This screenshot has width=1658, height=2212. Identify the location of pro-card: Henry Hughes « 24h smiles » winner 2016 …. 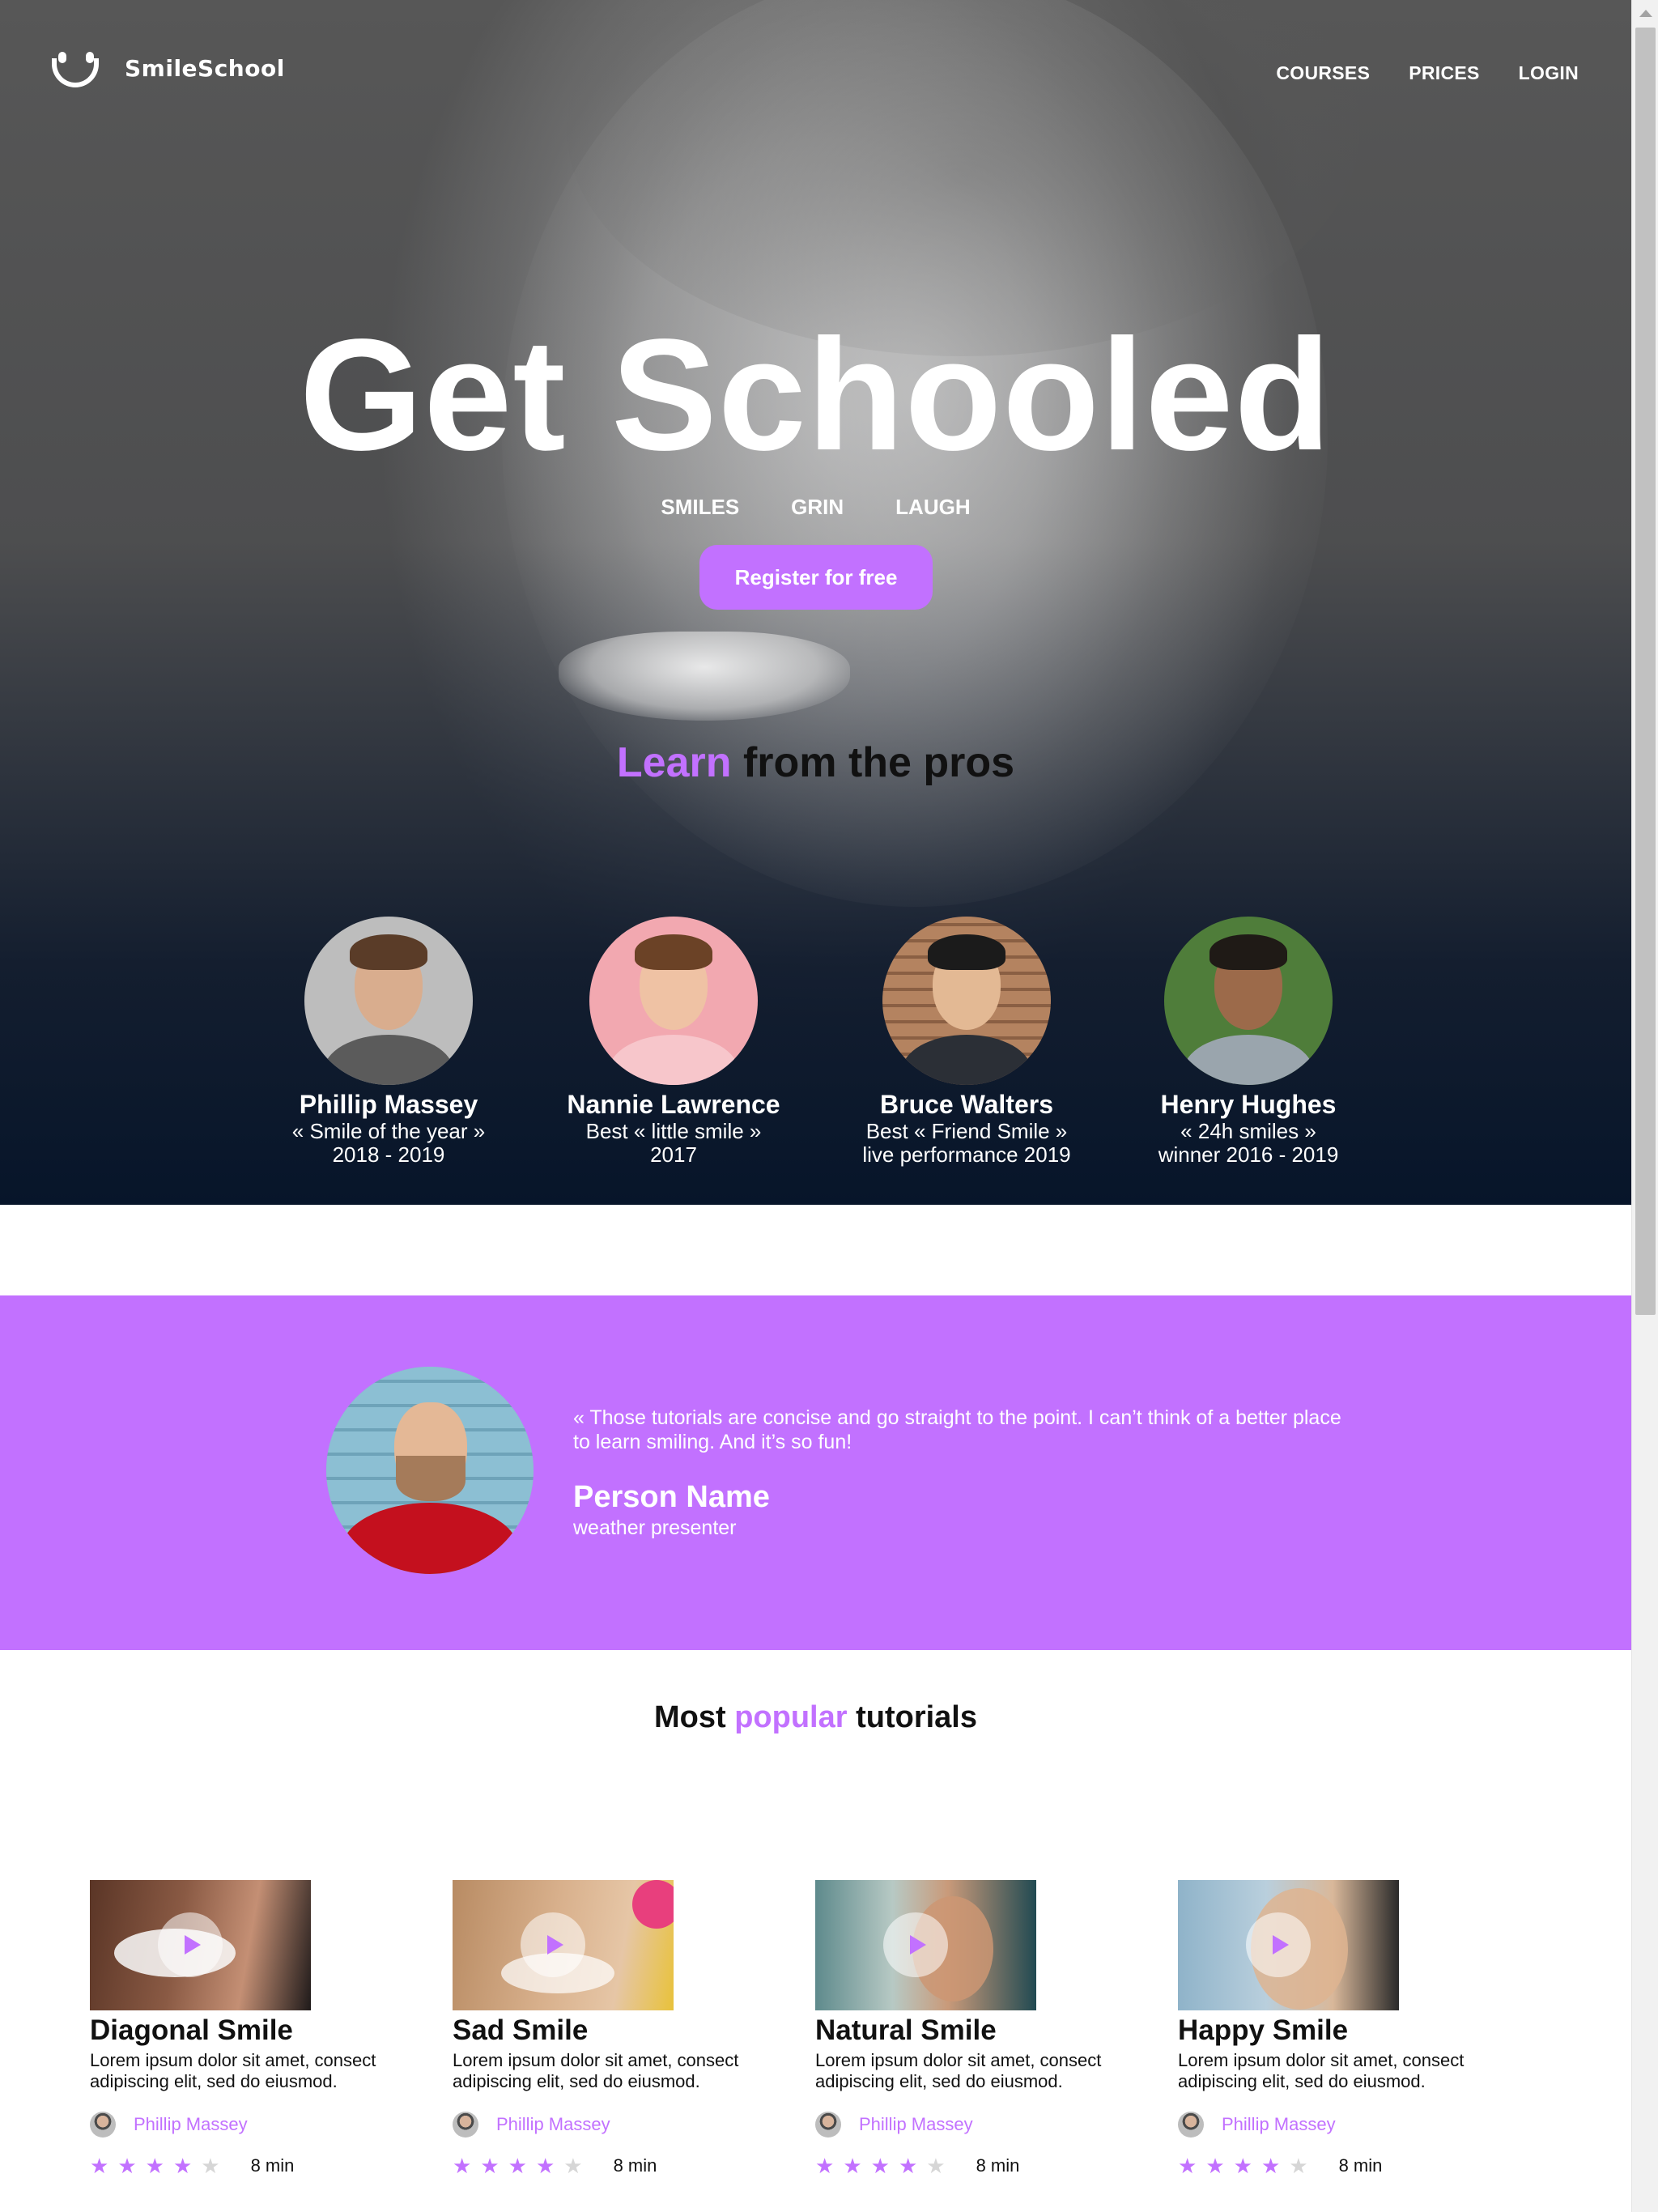
(1248, 1042).